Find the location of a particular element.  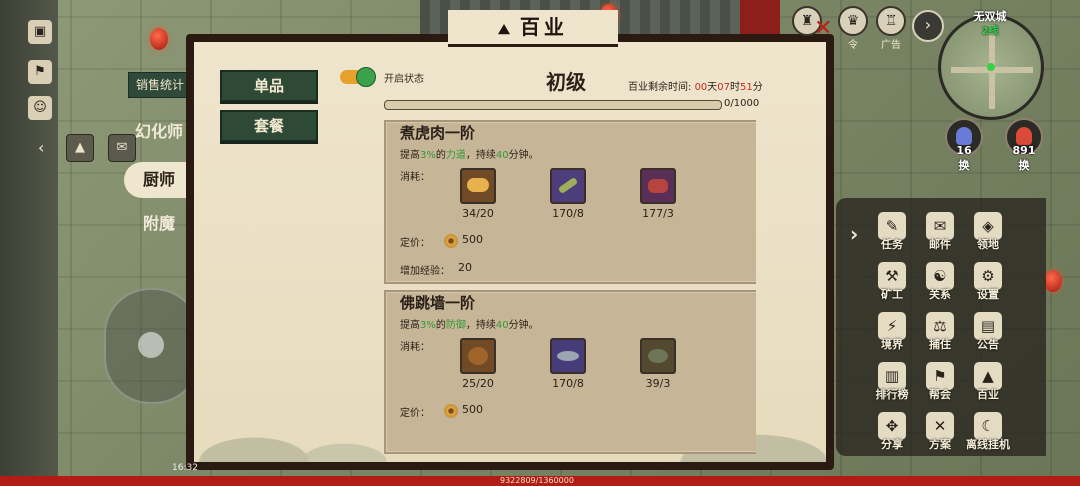

exp-label: 增加经验： is located at coordinates (425, 271).